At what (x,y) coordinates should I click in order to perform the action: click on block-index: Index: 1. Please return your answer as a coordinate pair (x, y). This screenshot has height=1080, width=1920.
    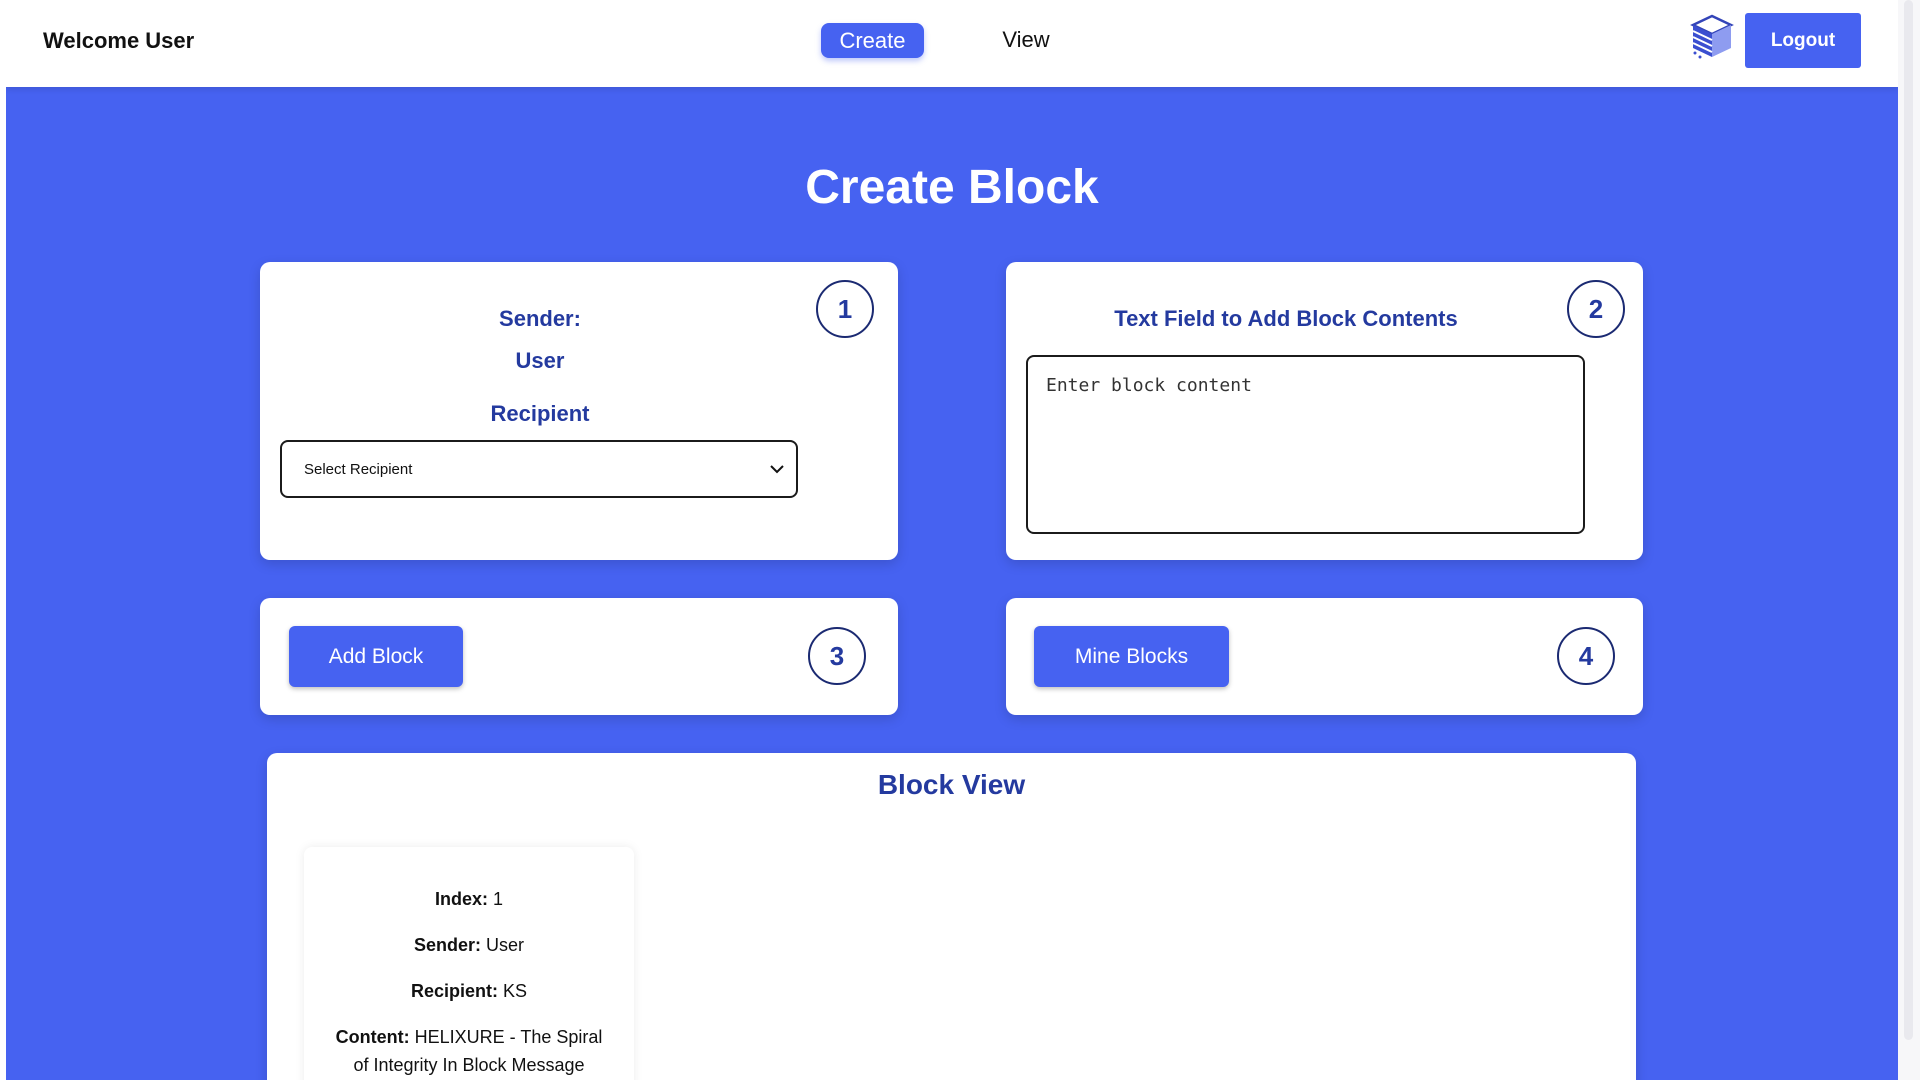
    Looking at the image, I should click on (469, 899).